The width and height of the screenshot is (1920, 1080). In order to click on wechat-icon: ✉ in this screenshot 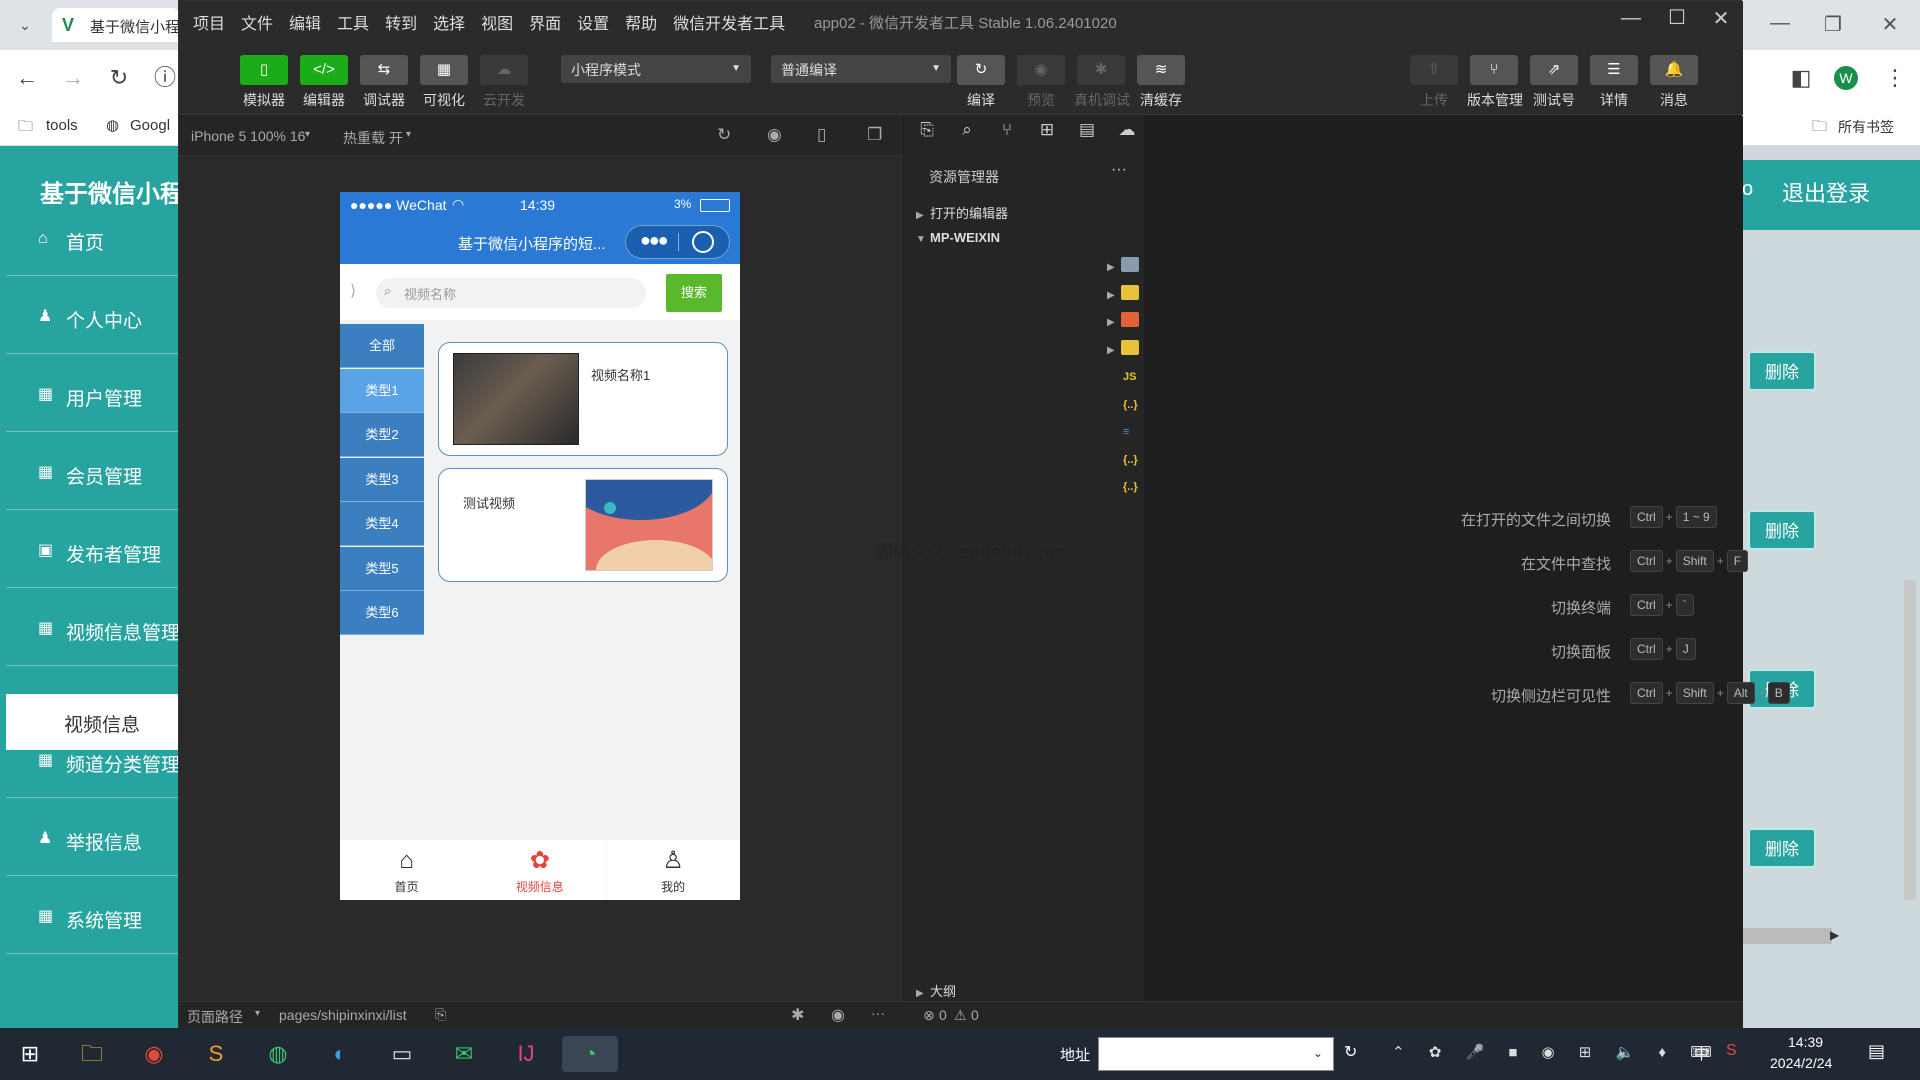, I will do `click(464, 1054)`.